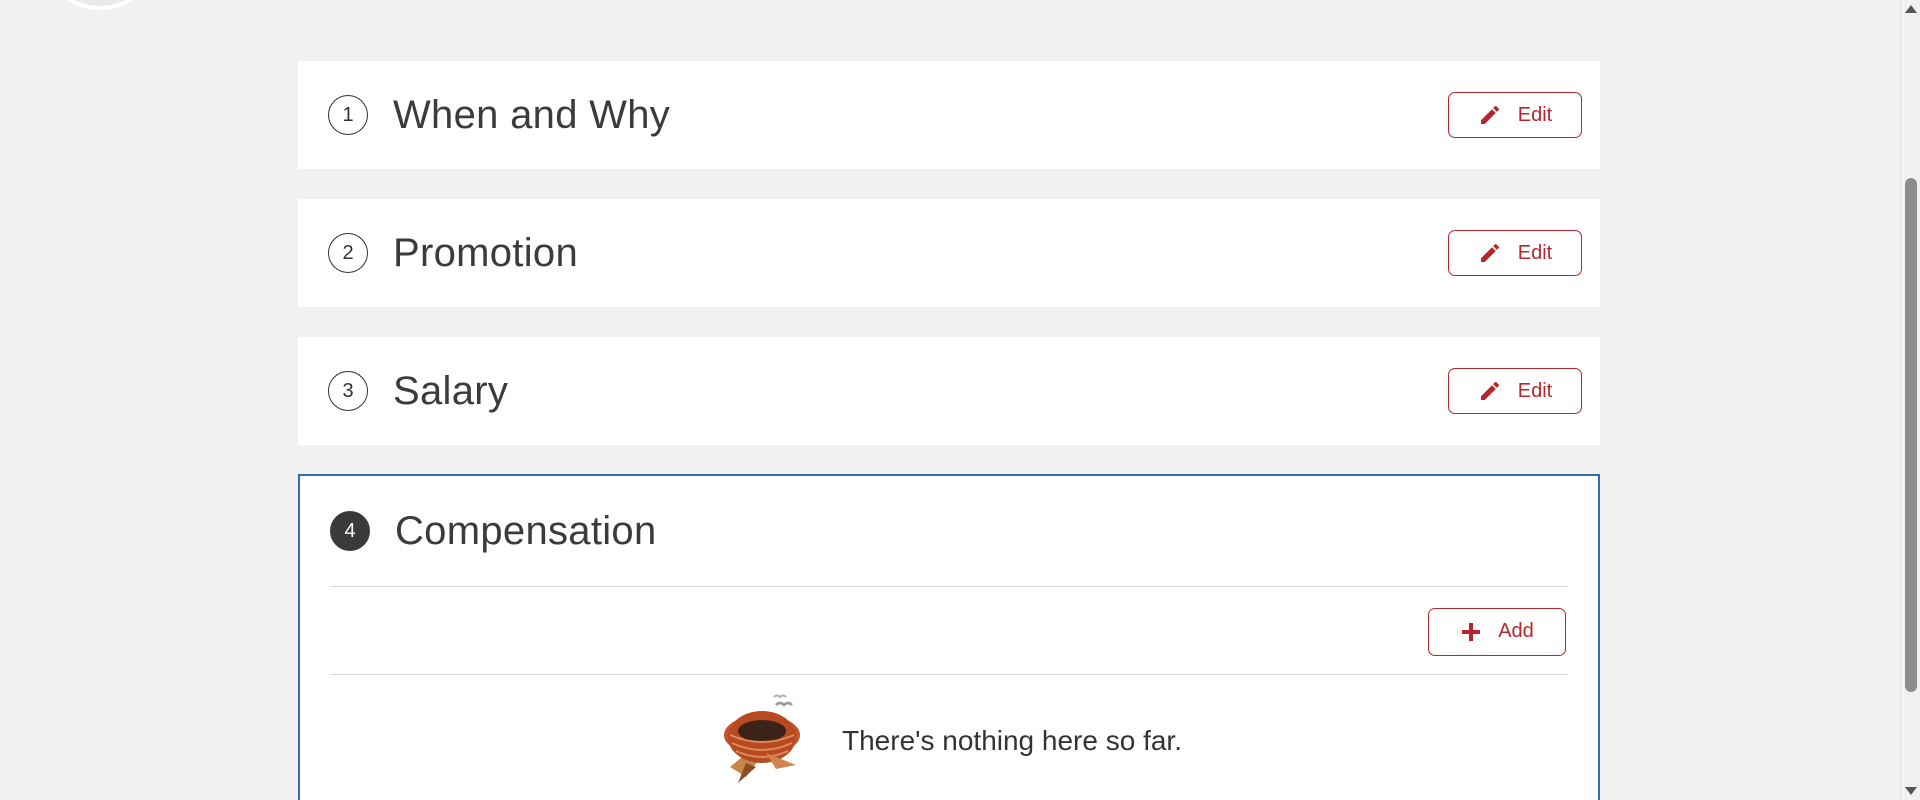 This screenshot has width=1920, height=800. What do you see at coordinates (1911, 9) in the screenshot?
I see `scroll-up-arrow-icon` at bounding box center [1911, 9].